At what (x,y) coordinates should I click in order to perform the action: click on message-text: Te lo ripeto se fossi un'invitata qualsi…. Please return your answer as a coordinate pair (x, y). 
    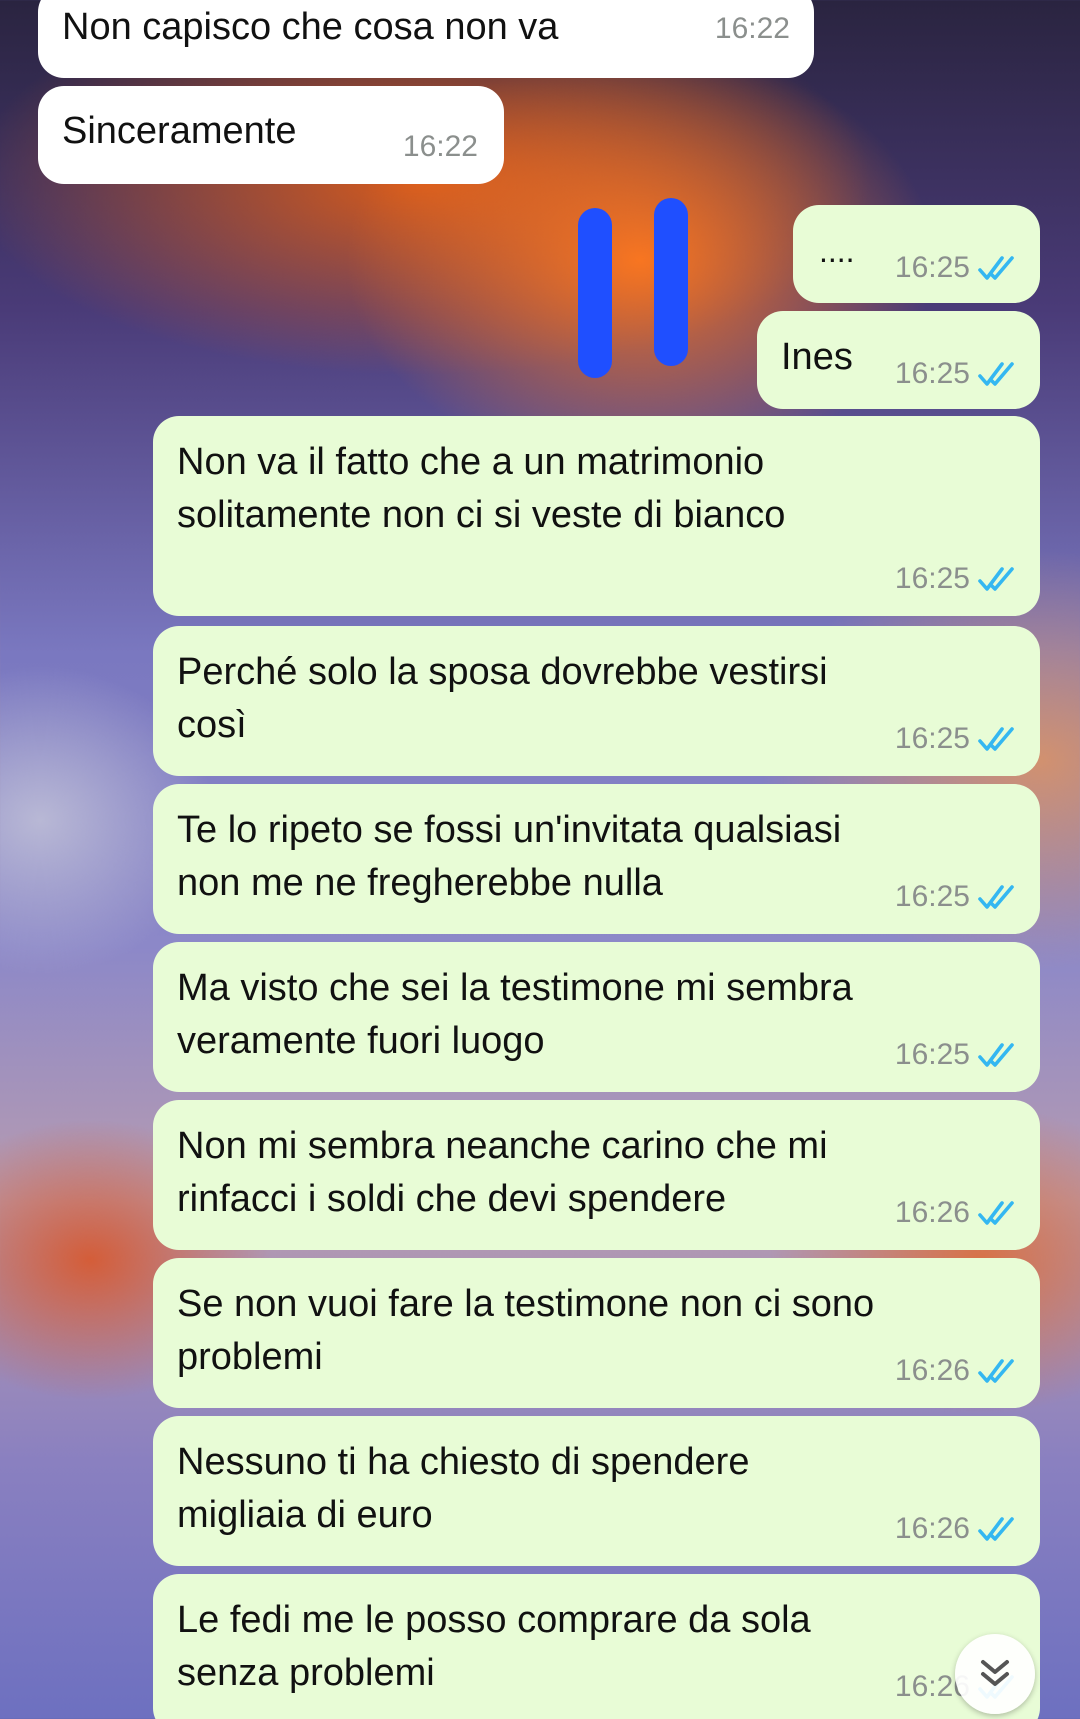
    Looking at the image, I should click on (509, 856).